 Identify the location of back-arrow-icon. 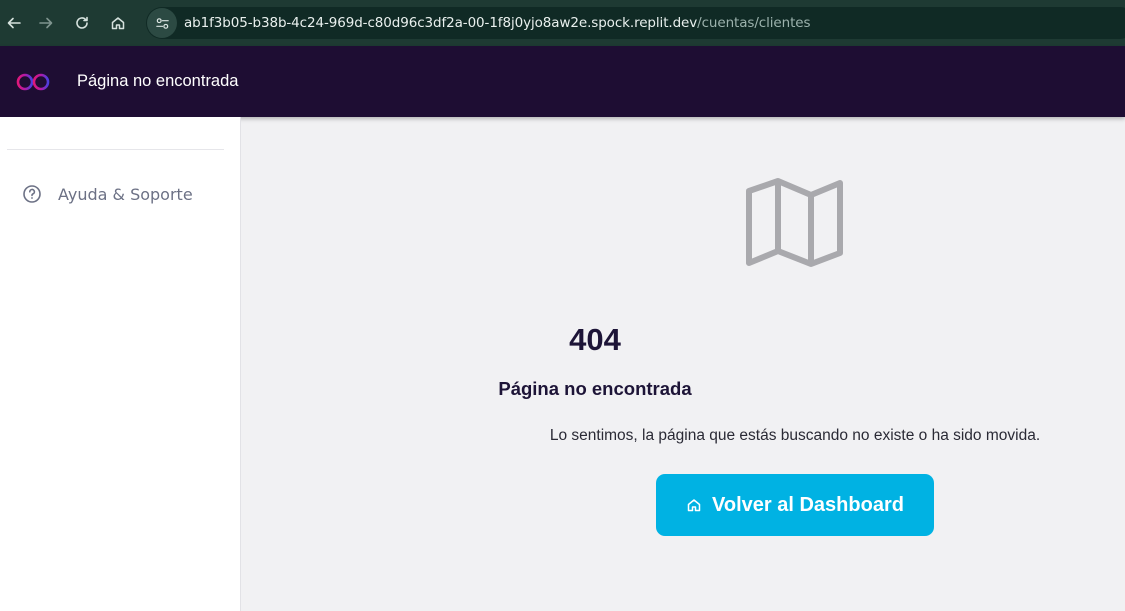
(14, 23).